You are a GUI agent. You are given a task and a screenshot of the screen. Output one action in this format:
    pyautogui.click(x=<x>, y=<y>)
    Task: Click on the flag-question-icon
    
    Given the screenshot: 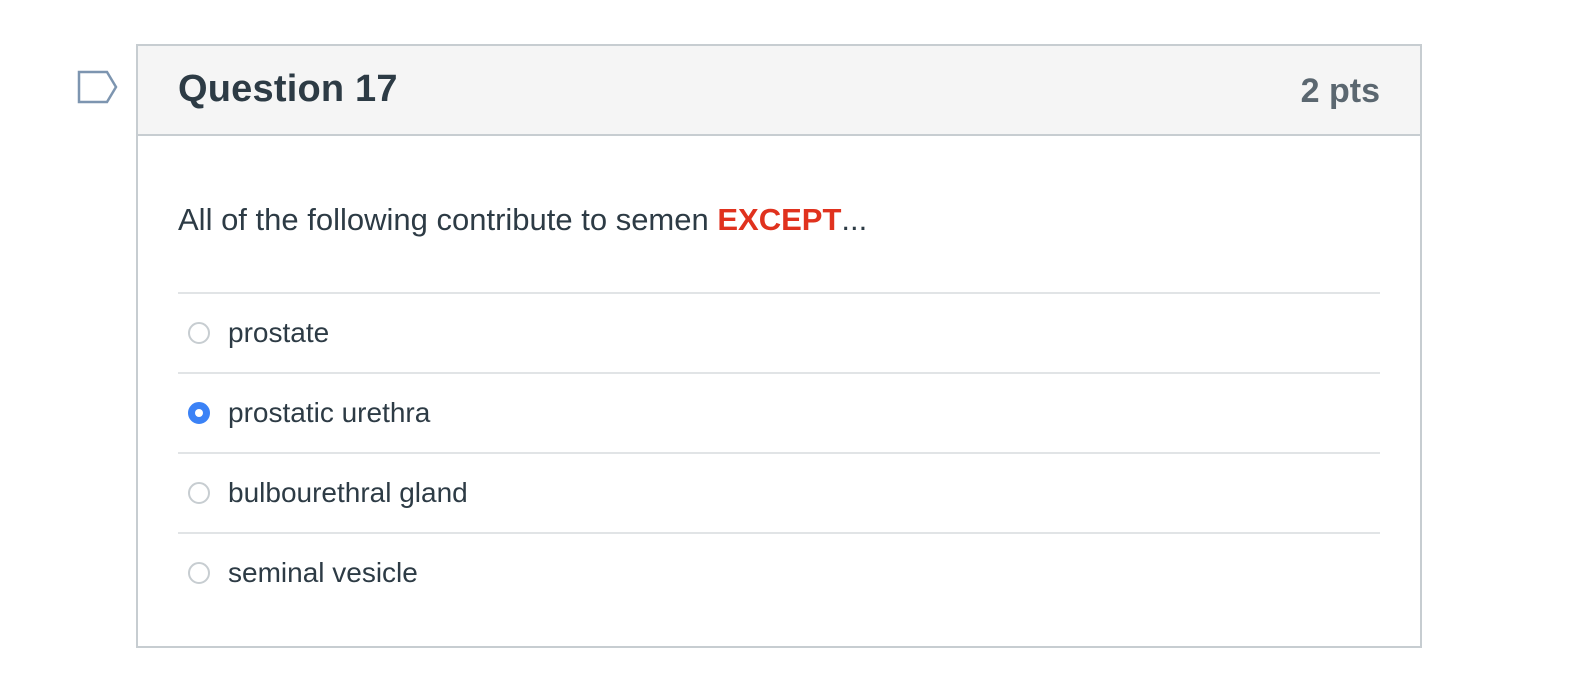 What is the action you would take?
    pyautogui.click(x=98, y=88)
    